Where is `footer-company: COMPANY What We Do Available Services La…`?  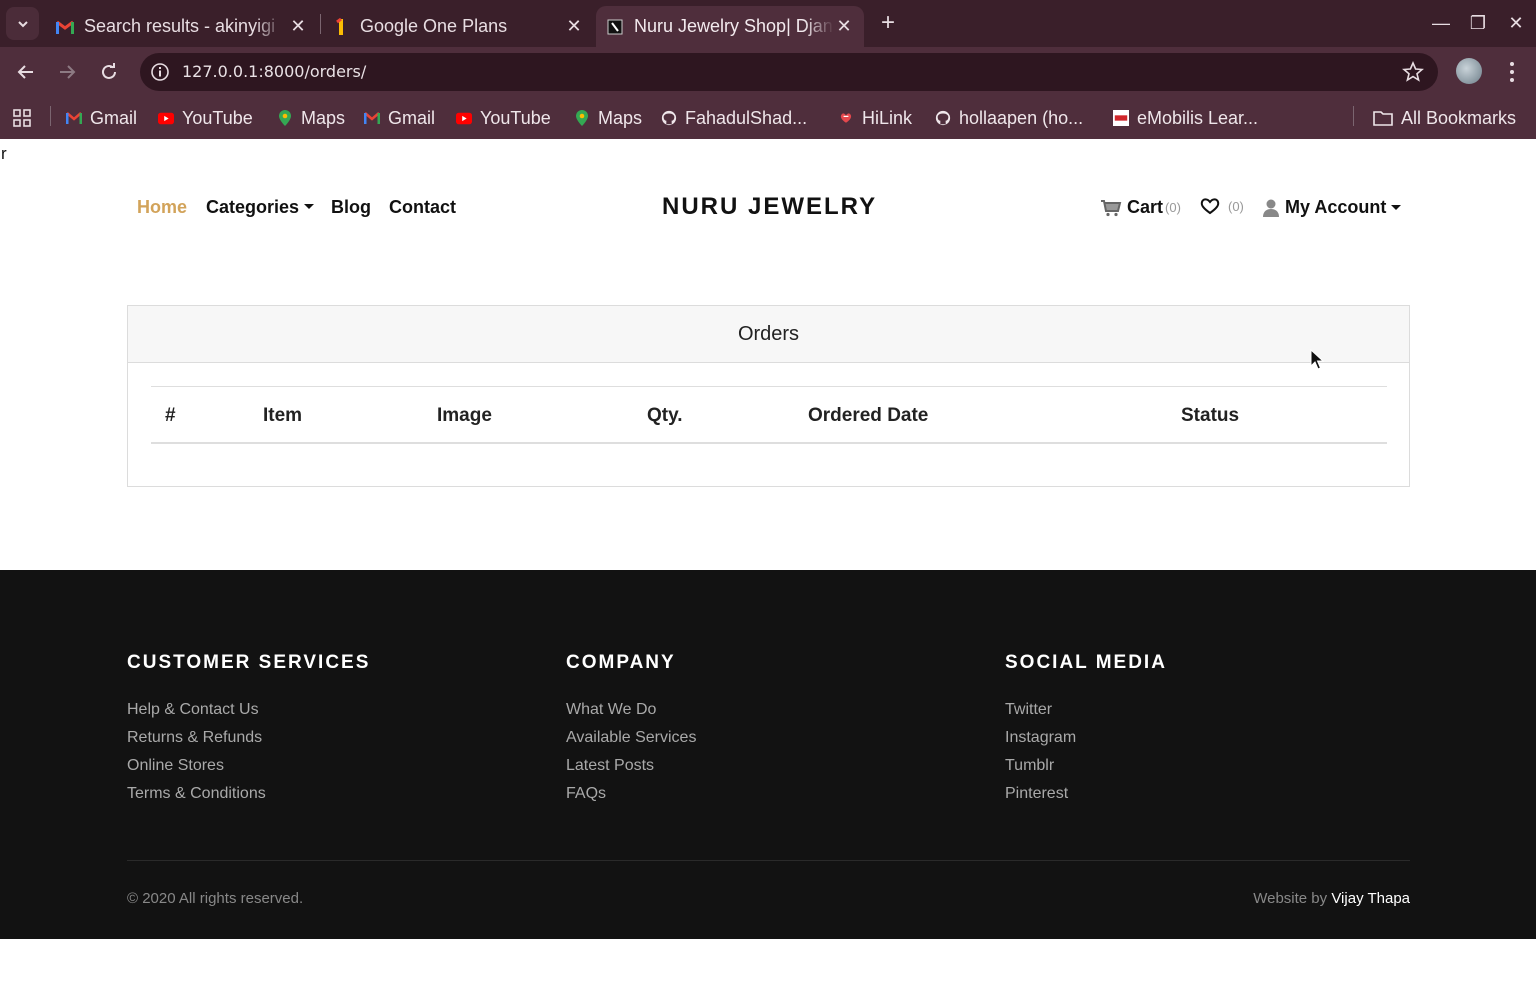 footer-company: COMPANY What We Do Available Services La… is located at coordinates (631, 730).